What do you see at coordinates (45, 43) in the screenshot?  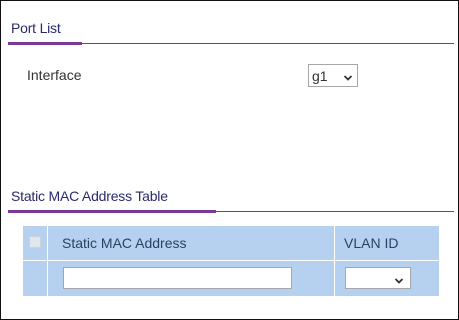 I see `port-list-title-underline` at bounding box center [45, 43].